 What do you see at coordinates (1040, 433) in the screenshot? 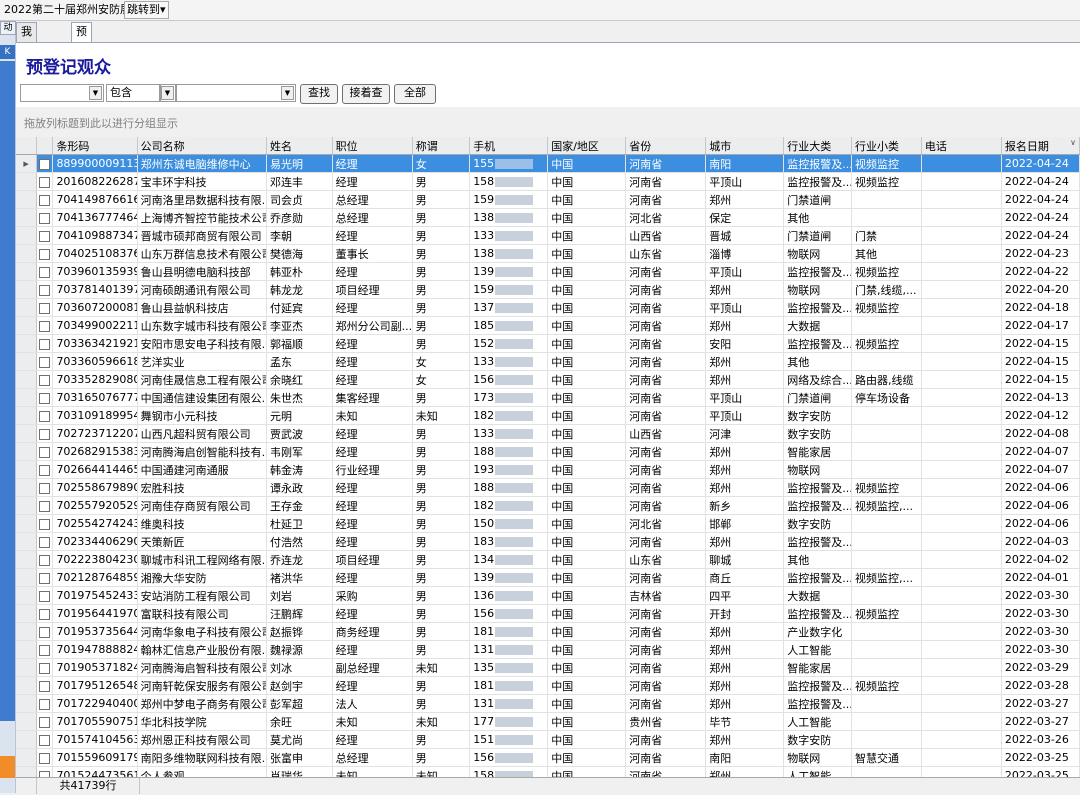
I see `cell-reg-date: 2022-04-08` at bounding box center [1040, 433].